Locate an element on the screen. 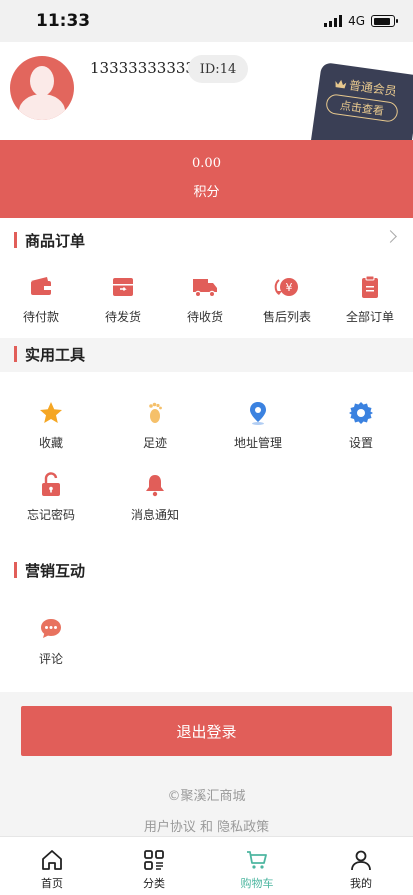 The width and height of the screenshot is (413, 895). status-indicators: 4G is located at coordinates (361, 21).